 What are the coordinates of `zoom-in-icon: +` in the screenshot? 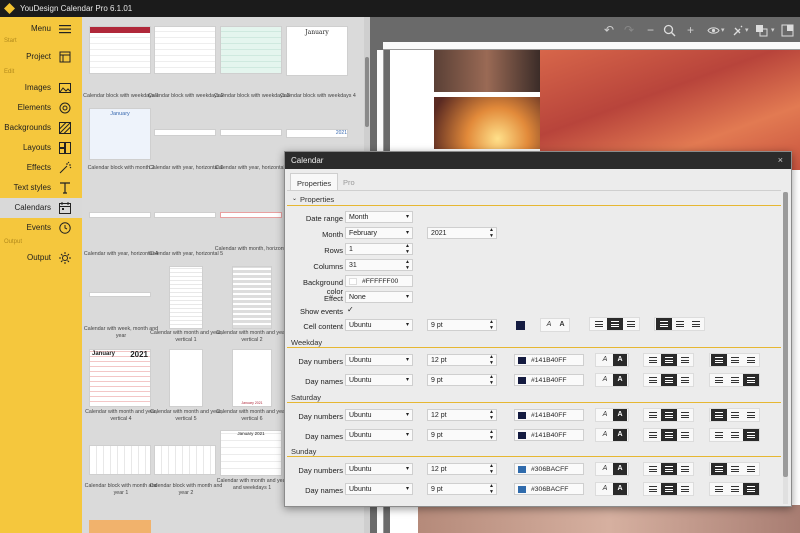 It's located at (690, 30).